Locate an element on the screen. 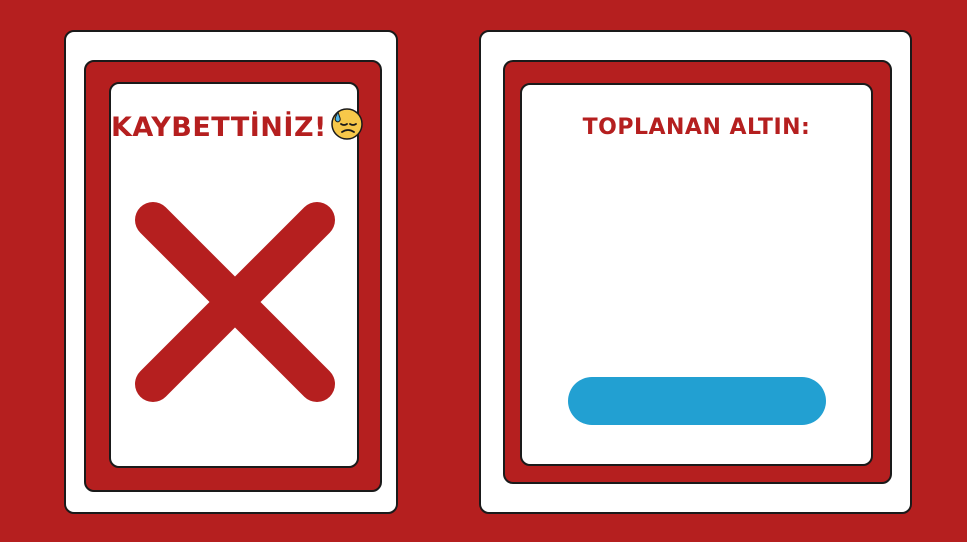  lose-title: KAYBETTİNİZ! is located at coordinates (237, 126).